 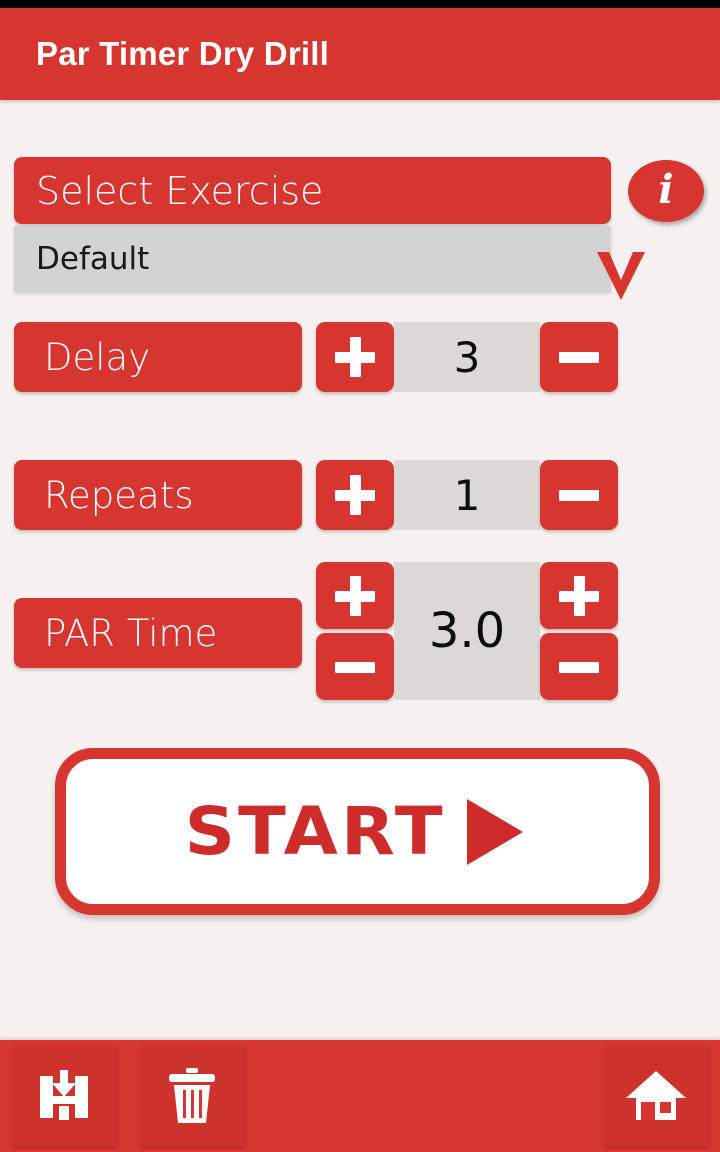 What do you see at coordinates (355, 666) in the screenshot?
I see `par-time-coarse-decrement-button` at bounding box center [355, 666].